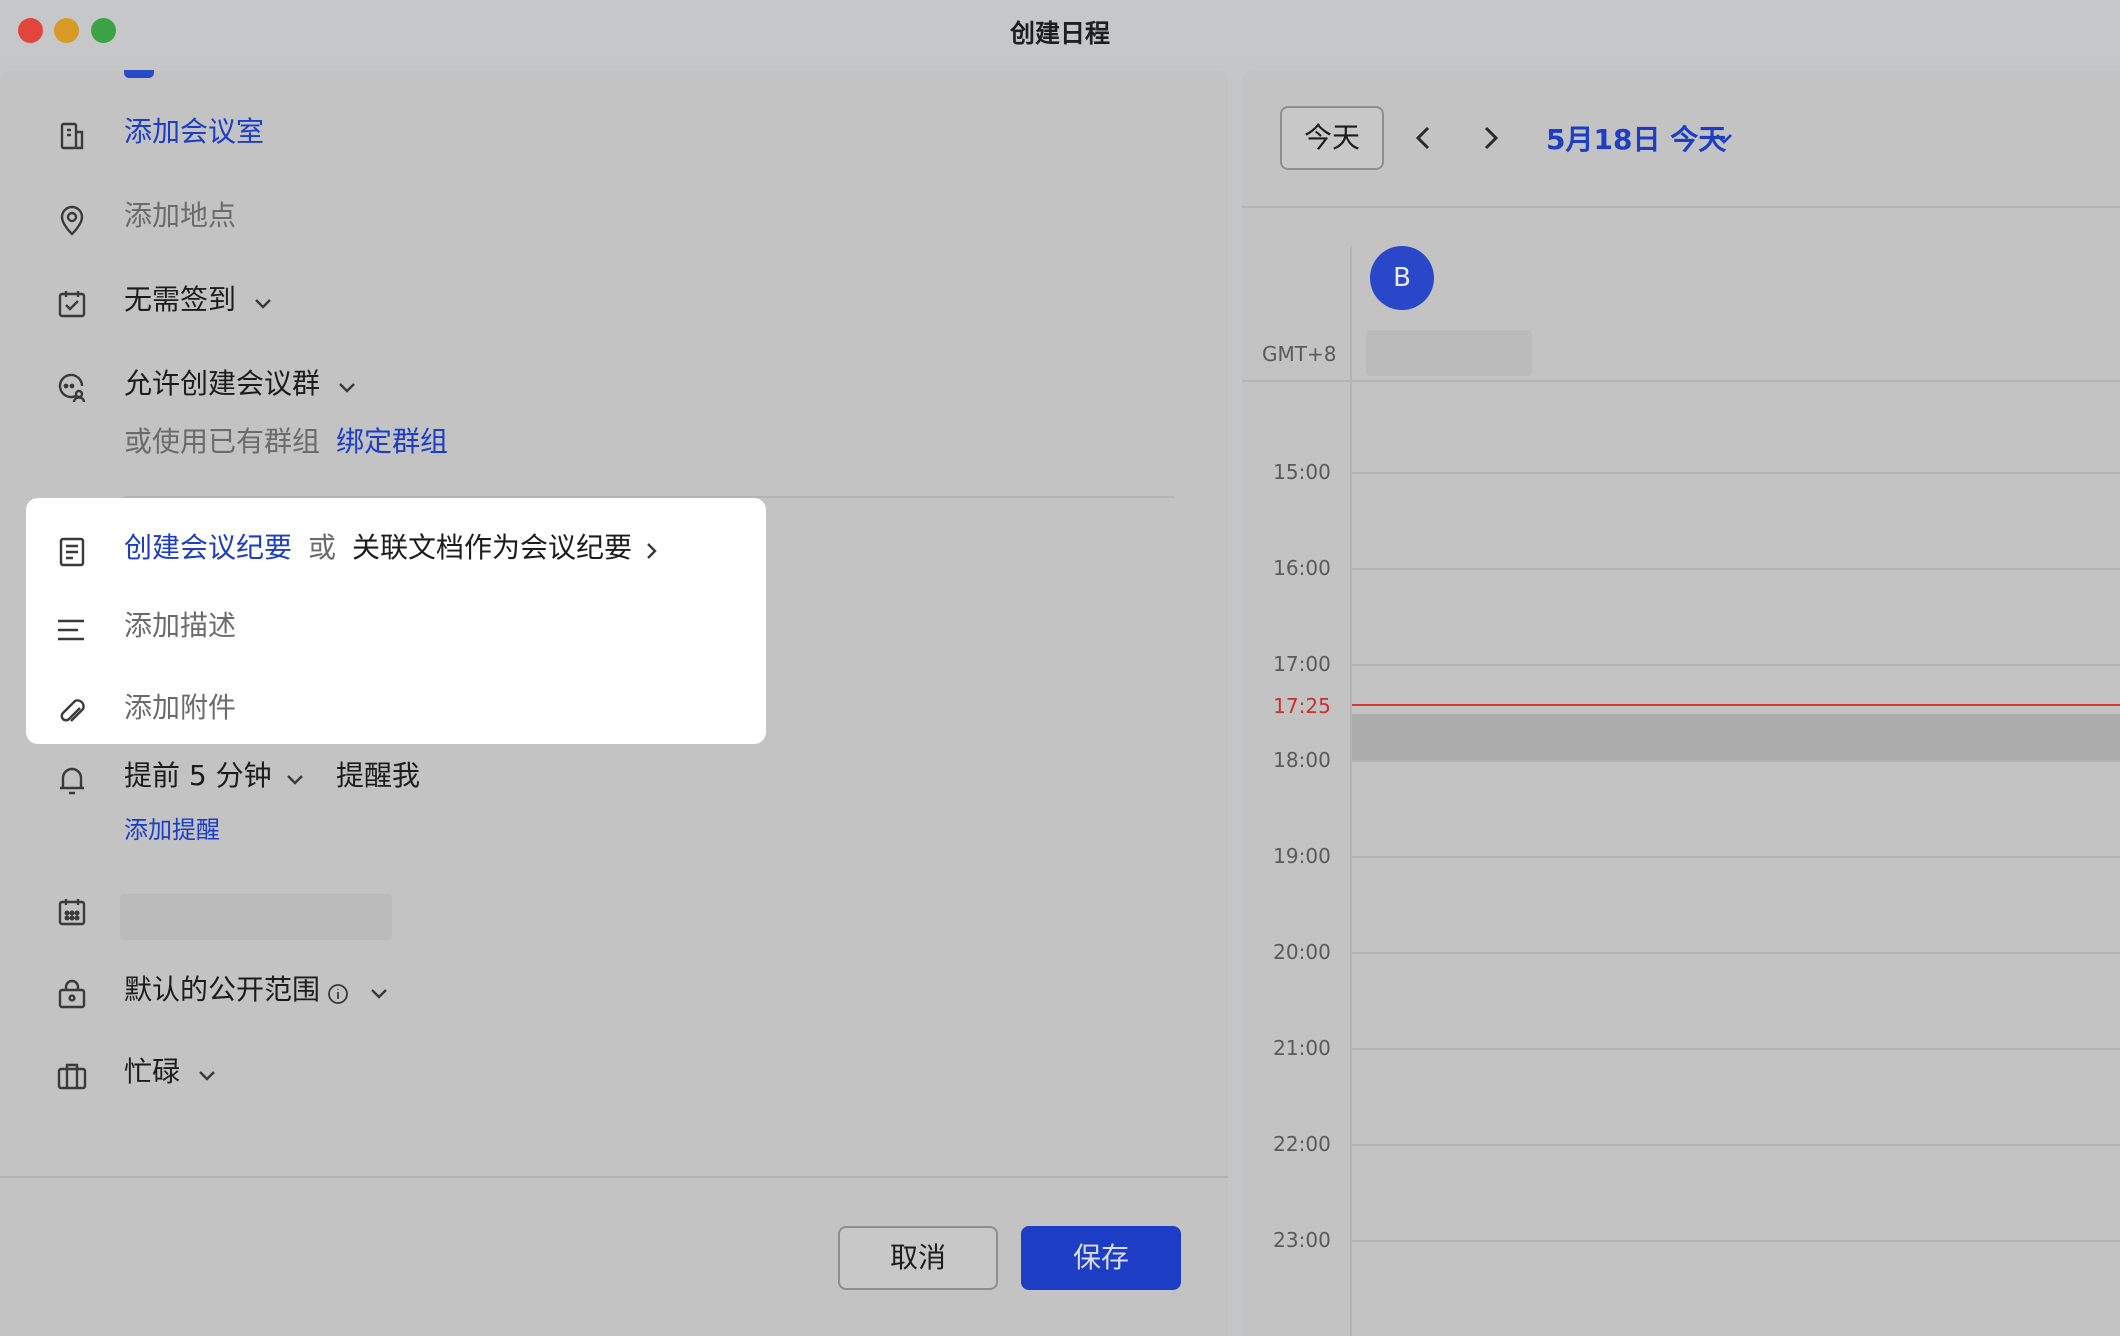 The width and height of the screenshot is (2120, 1336). What do you see at coordinates (1302, 856) in the screenshot?
I see `hour-label: 19:00` at bounding box center [1302, 856].